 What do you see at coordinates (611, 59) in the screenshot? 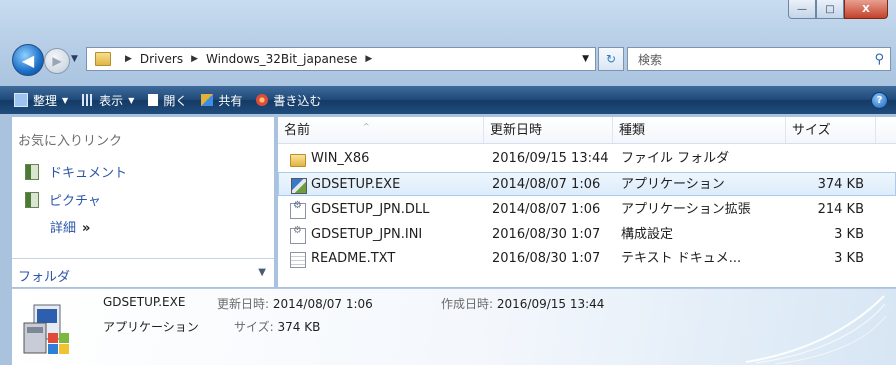
I see `refresh-button: ↻` at bounding box center [611, 59].